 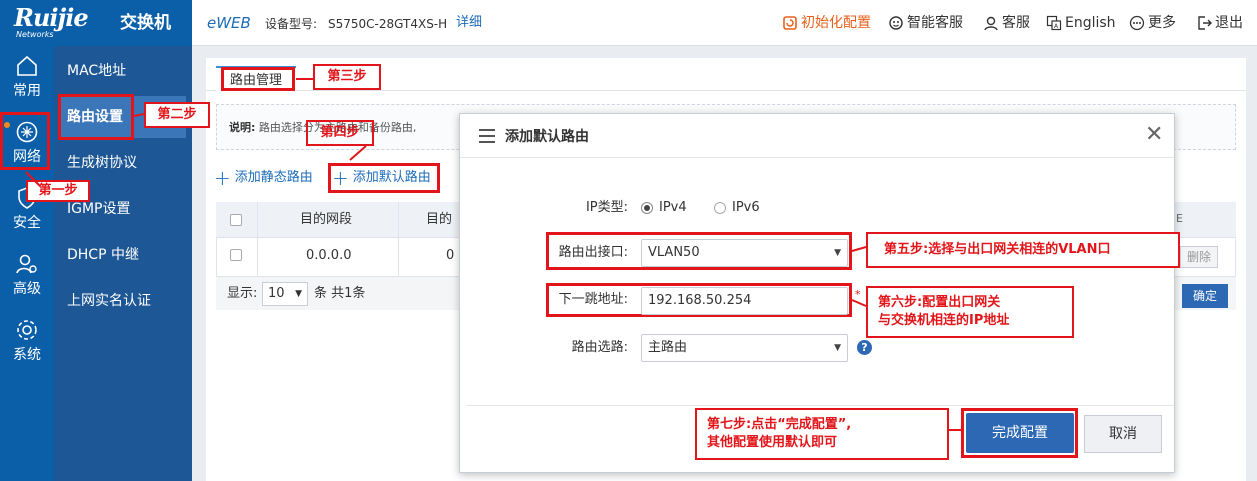 What do you see at coordinates (109, 301) in the screenshot?
I see `subnav-item-realname: 上网实名认证` at bounding box center [109, 301].